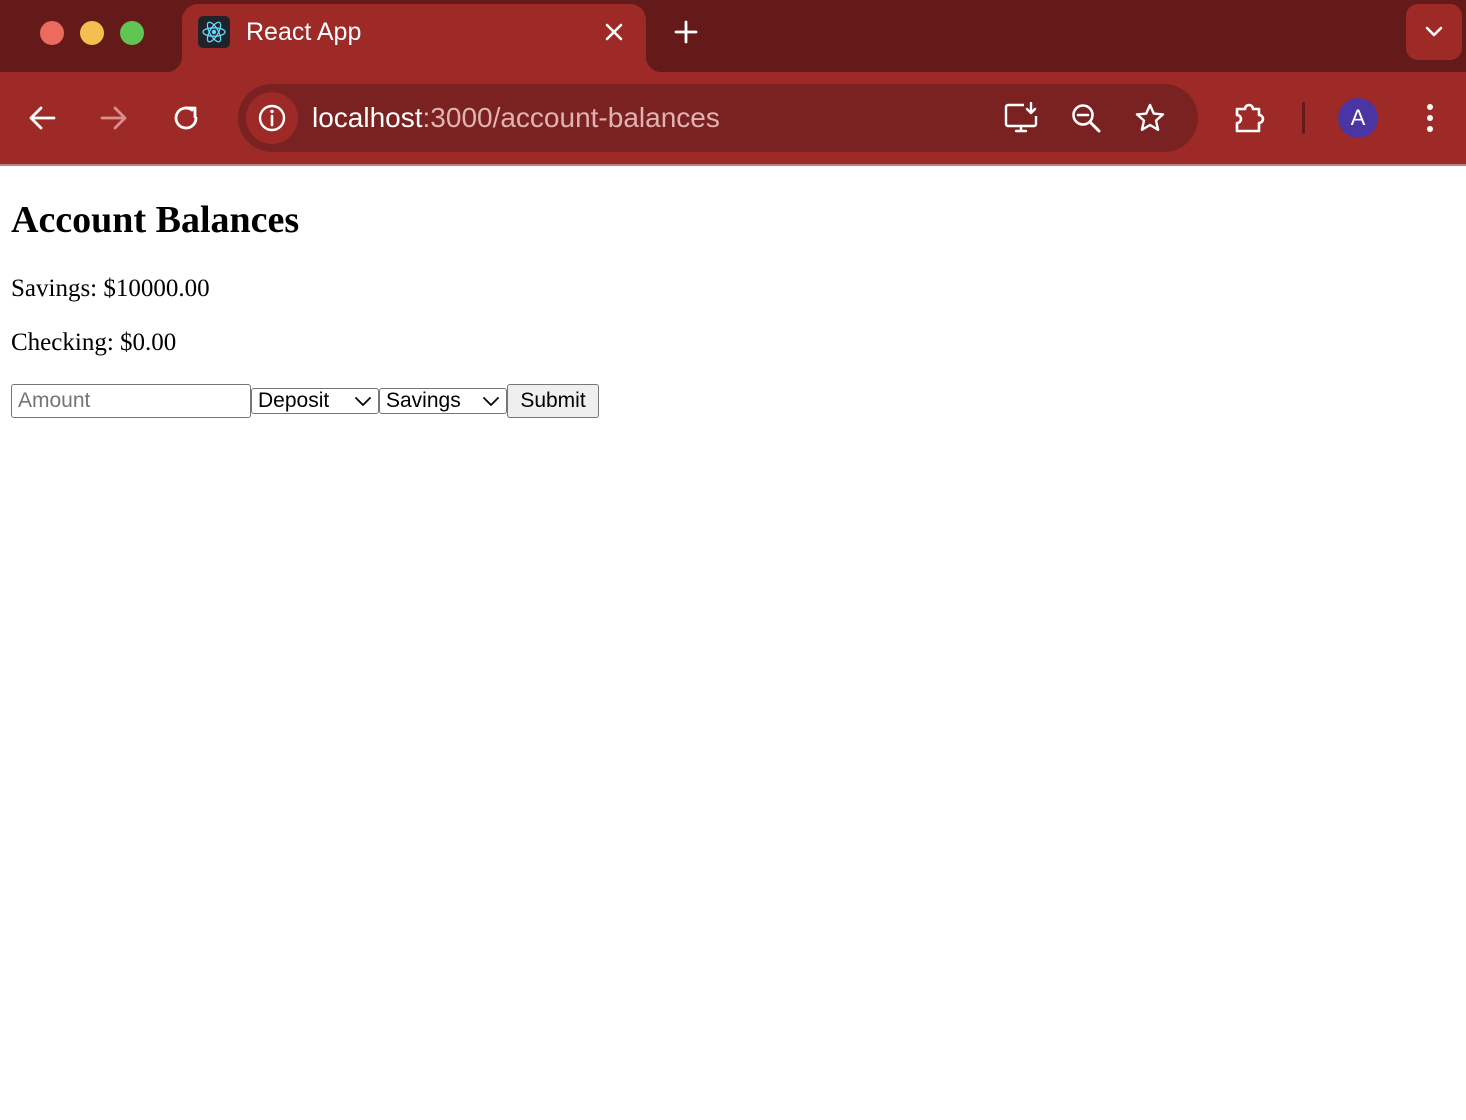 This screenshot has width=1466, height=1120. What do you see at coordinates (571, 117) in the screenshot?
I see `url-path: :3000/account-balances` at bounding box center [571, 117].